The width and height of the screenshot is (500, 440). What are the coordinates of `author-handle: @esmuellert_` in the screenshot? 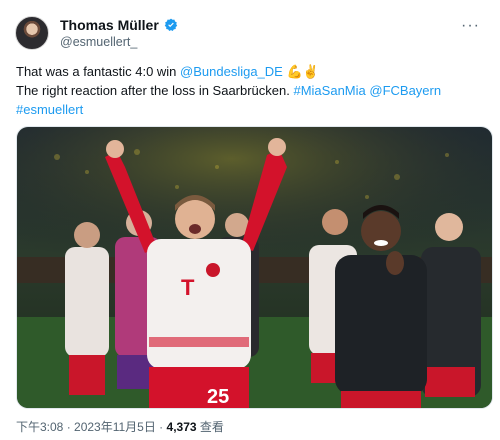 It's located at (98, 42).